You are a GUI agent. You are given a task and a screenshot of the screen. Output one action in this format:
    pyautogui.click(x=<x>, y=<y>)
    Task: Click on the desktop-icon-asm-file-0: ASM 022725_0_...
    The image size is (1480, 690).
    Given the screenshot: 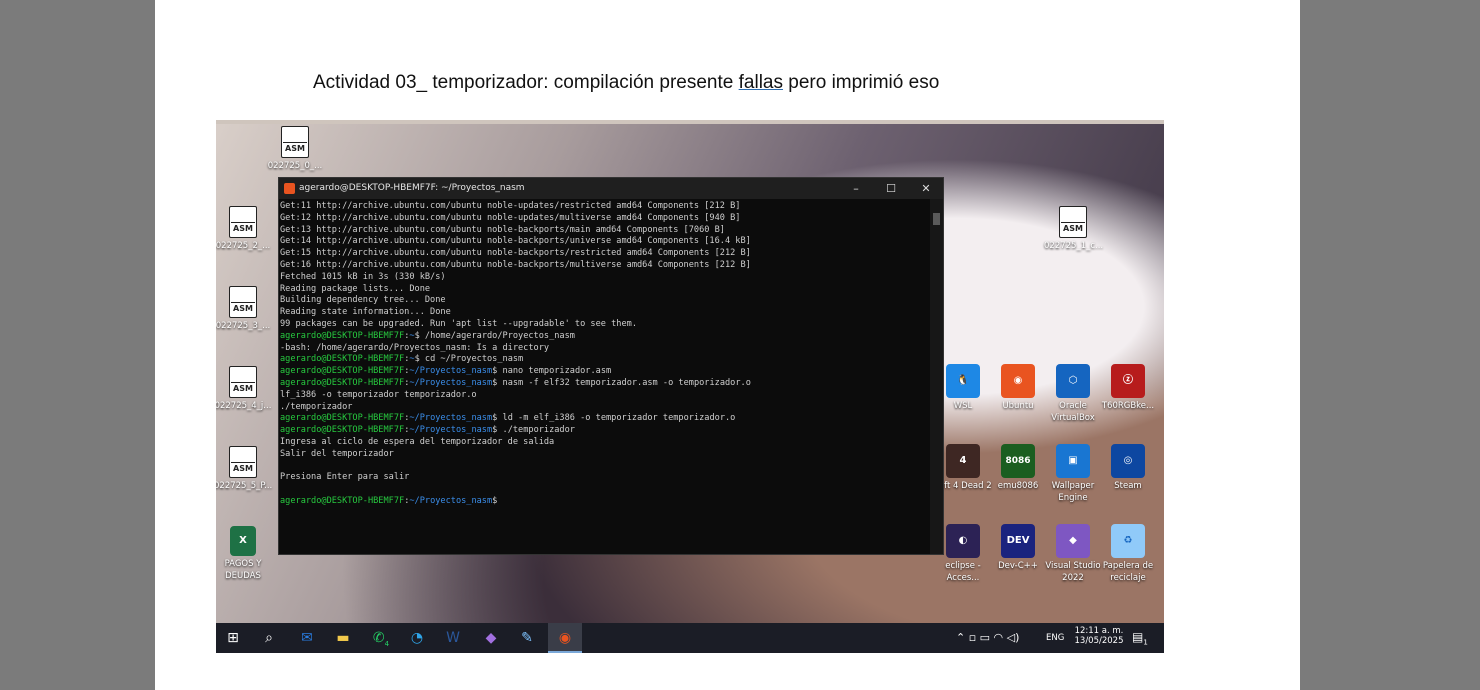 What is the action you would take?
    pyautogui.click(x=295, y=149)
    